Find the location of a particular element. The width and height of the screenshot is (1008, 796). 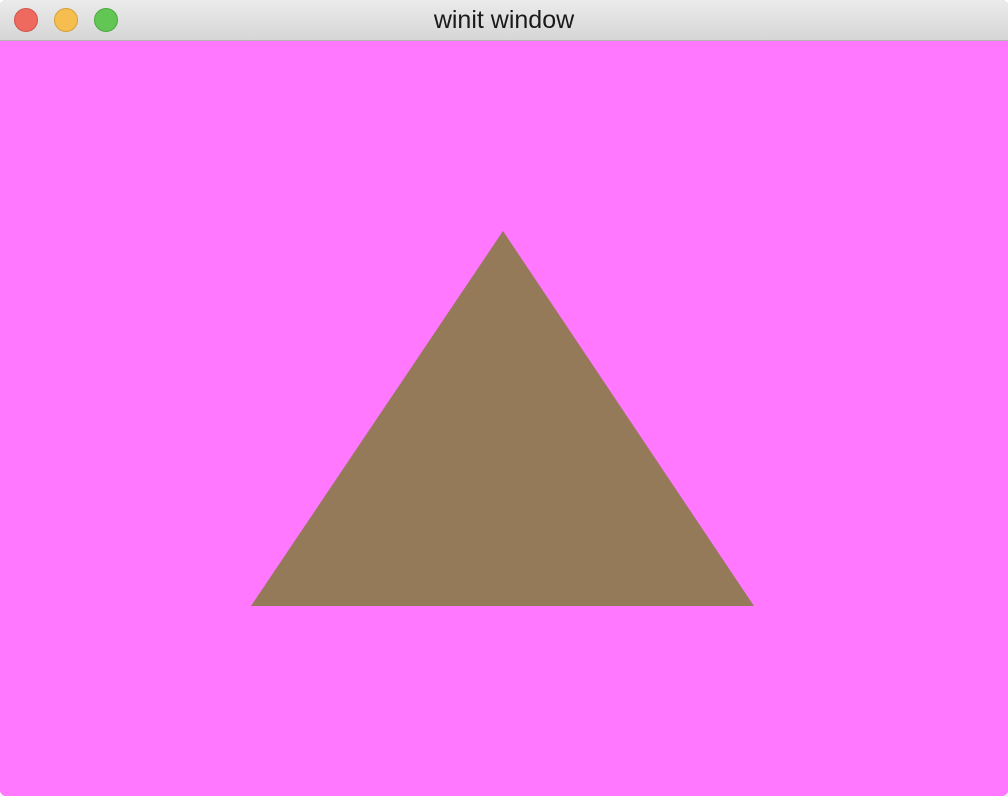

window-title: winit window is located at coordinates (504, 20).